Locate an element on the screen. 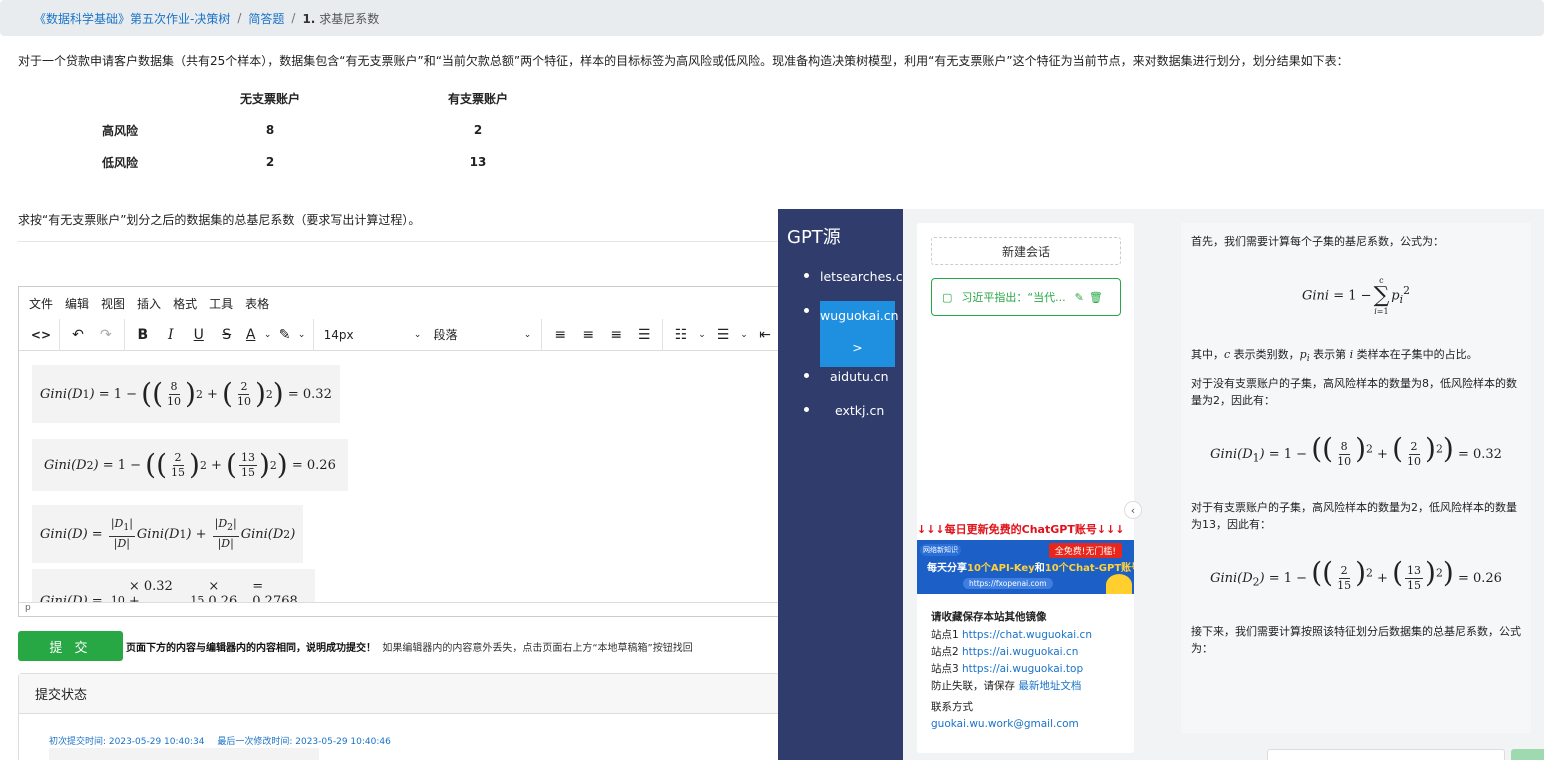 The height and width of the screenshot is (760, 1544). new-chat-button: 新建会话 is located at coordinates (1026, 251).